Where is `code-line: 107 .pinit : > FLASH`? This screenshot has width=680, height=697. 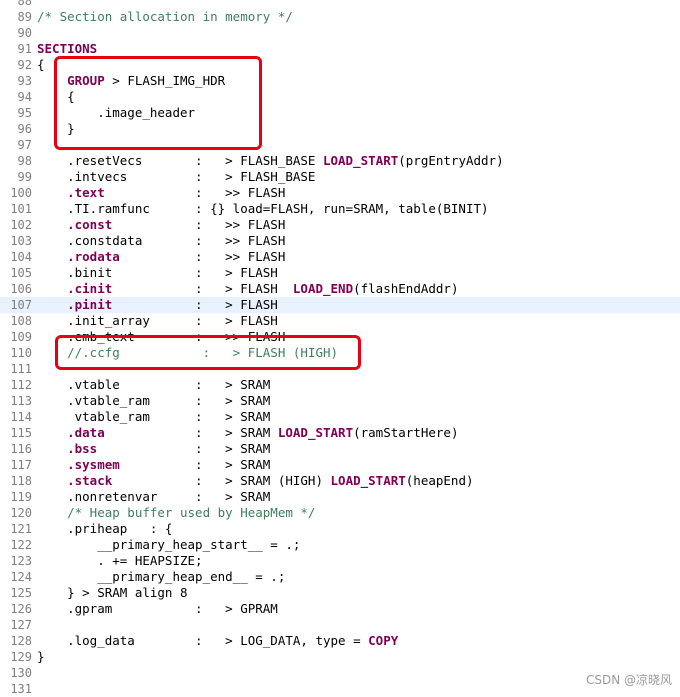 code-line: 107 .pinit : > FLASH is located at coordinates (340, 305).